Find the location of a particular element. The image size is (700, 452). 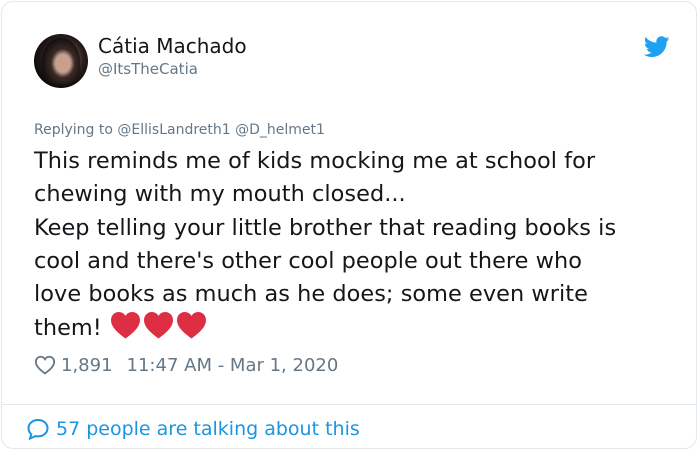

reply-user-link: @D_helmet1 is located at coordinates (280, 130).